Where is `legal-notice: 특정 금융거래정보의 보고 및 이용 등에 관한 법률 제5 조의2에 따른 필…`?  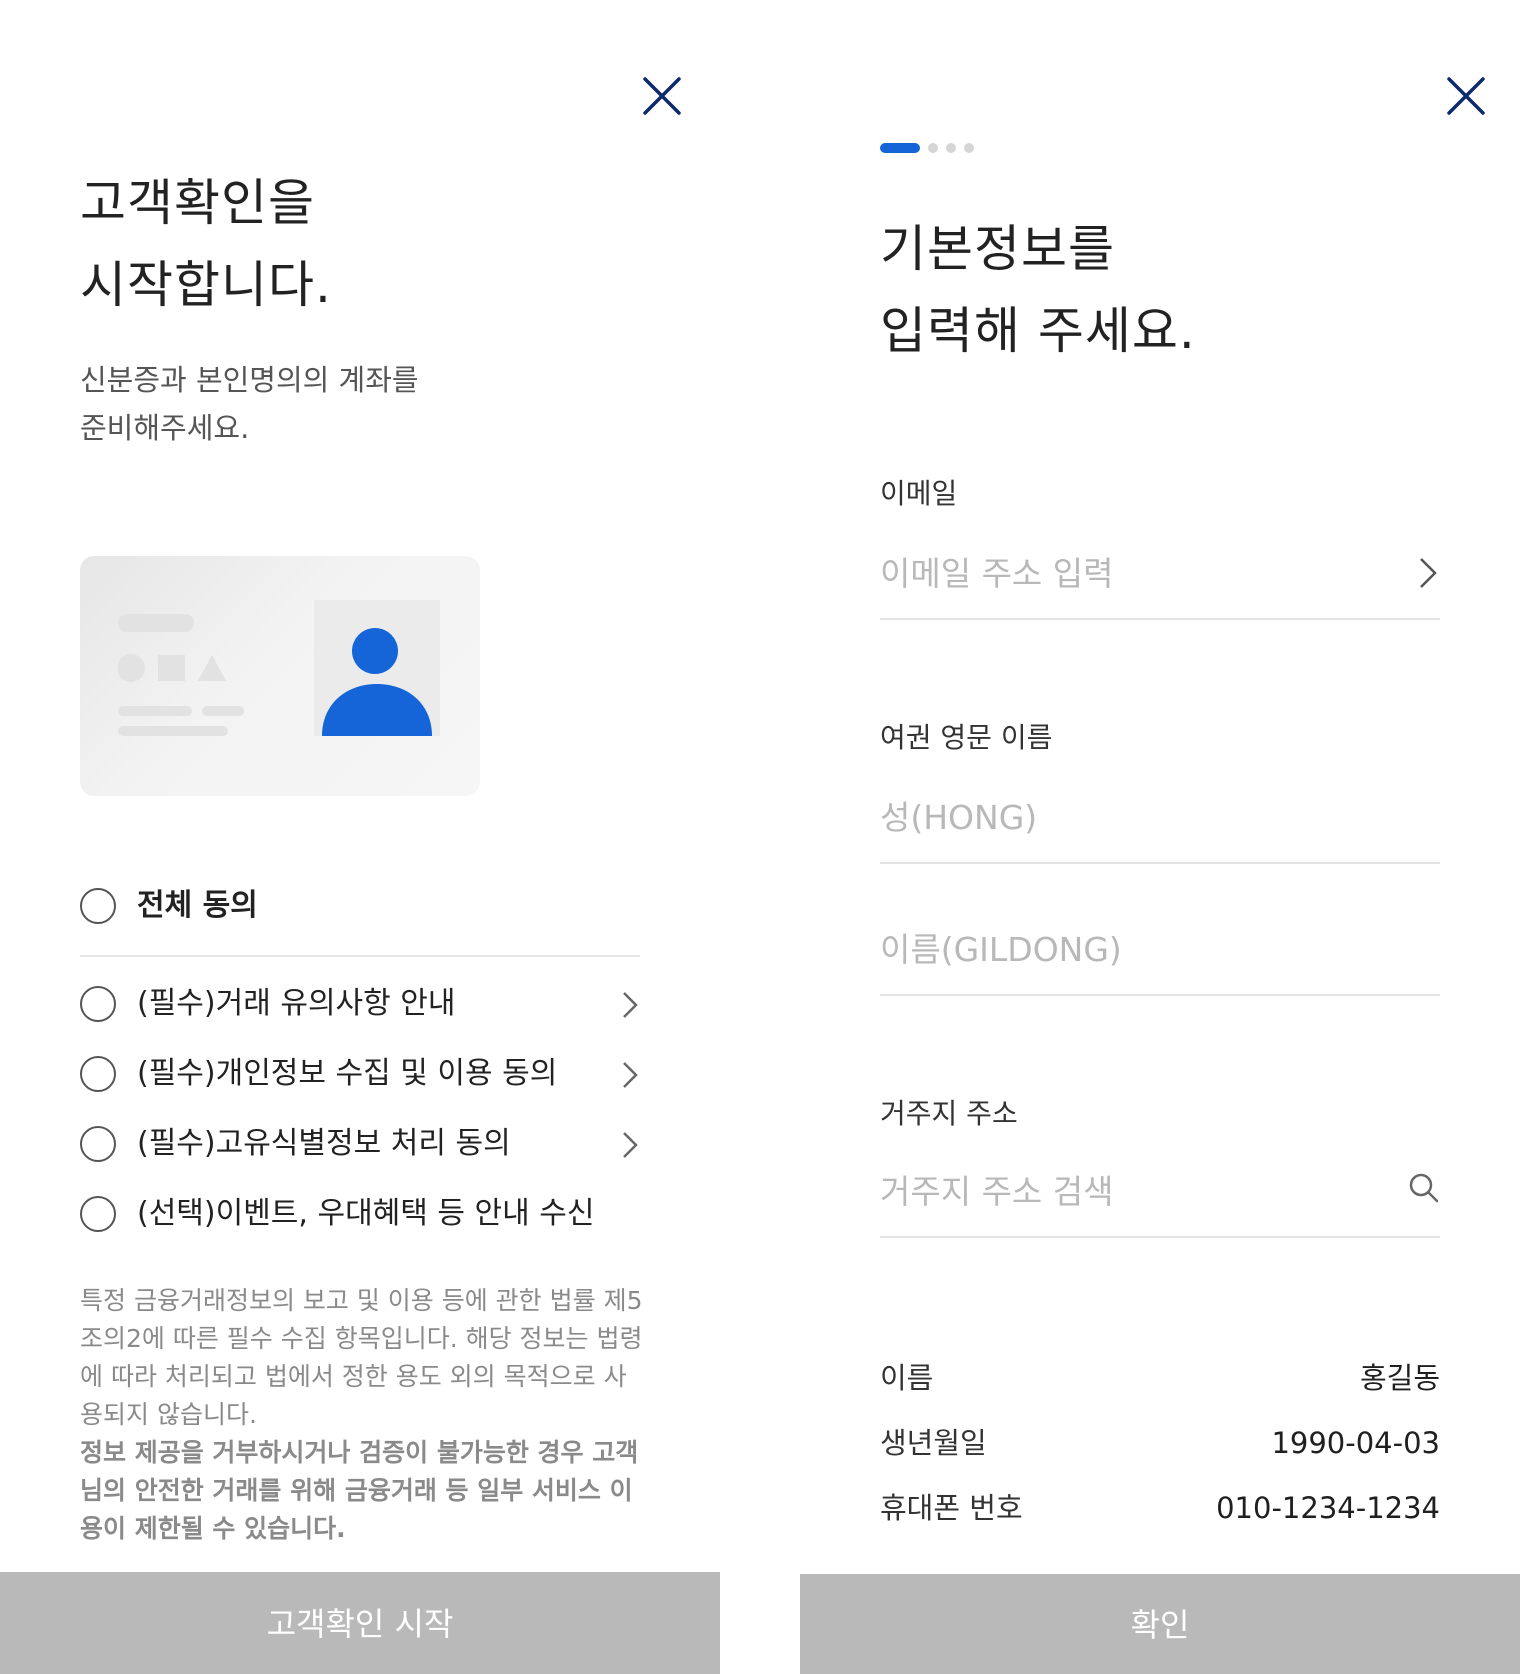 legal-notice: 특정 금융거래정보의 보고 및 이용 등에 관한 법률 제5 조의2에 따른 필… is located at coordinates (368, 1415).